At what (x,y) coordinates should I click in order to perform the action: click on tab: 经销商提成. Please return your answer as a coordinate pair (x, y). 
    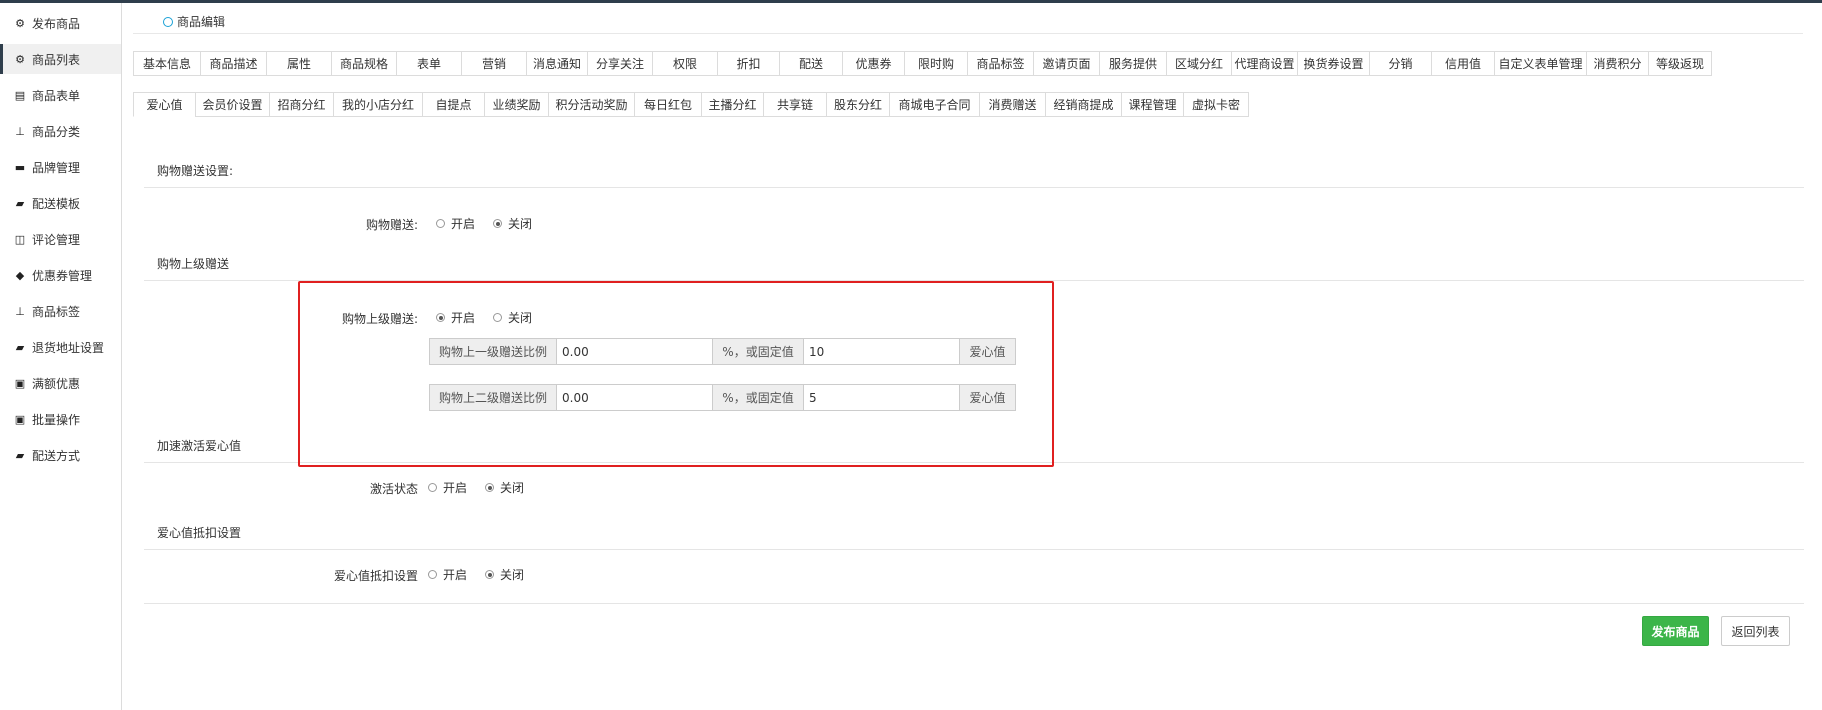
    Looking at the image, I should click on (1083, 104).